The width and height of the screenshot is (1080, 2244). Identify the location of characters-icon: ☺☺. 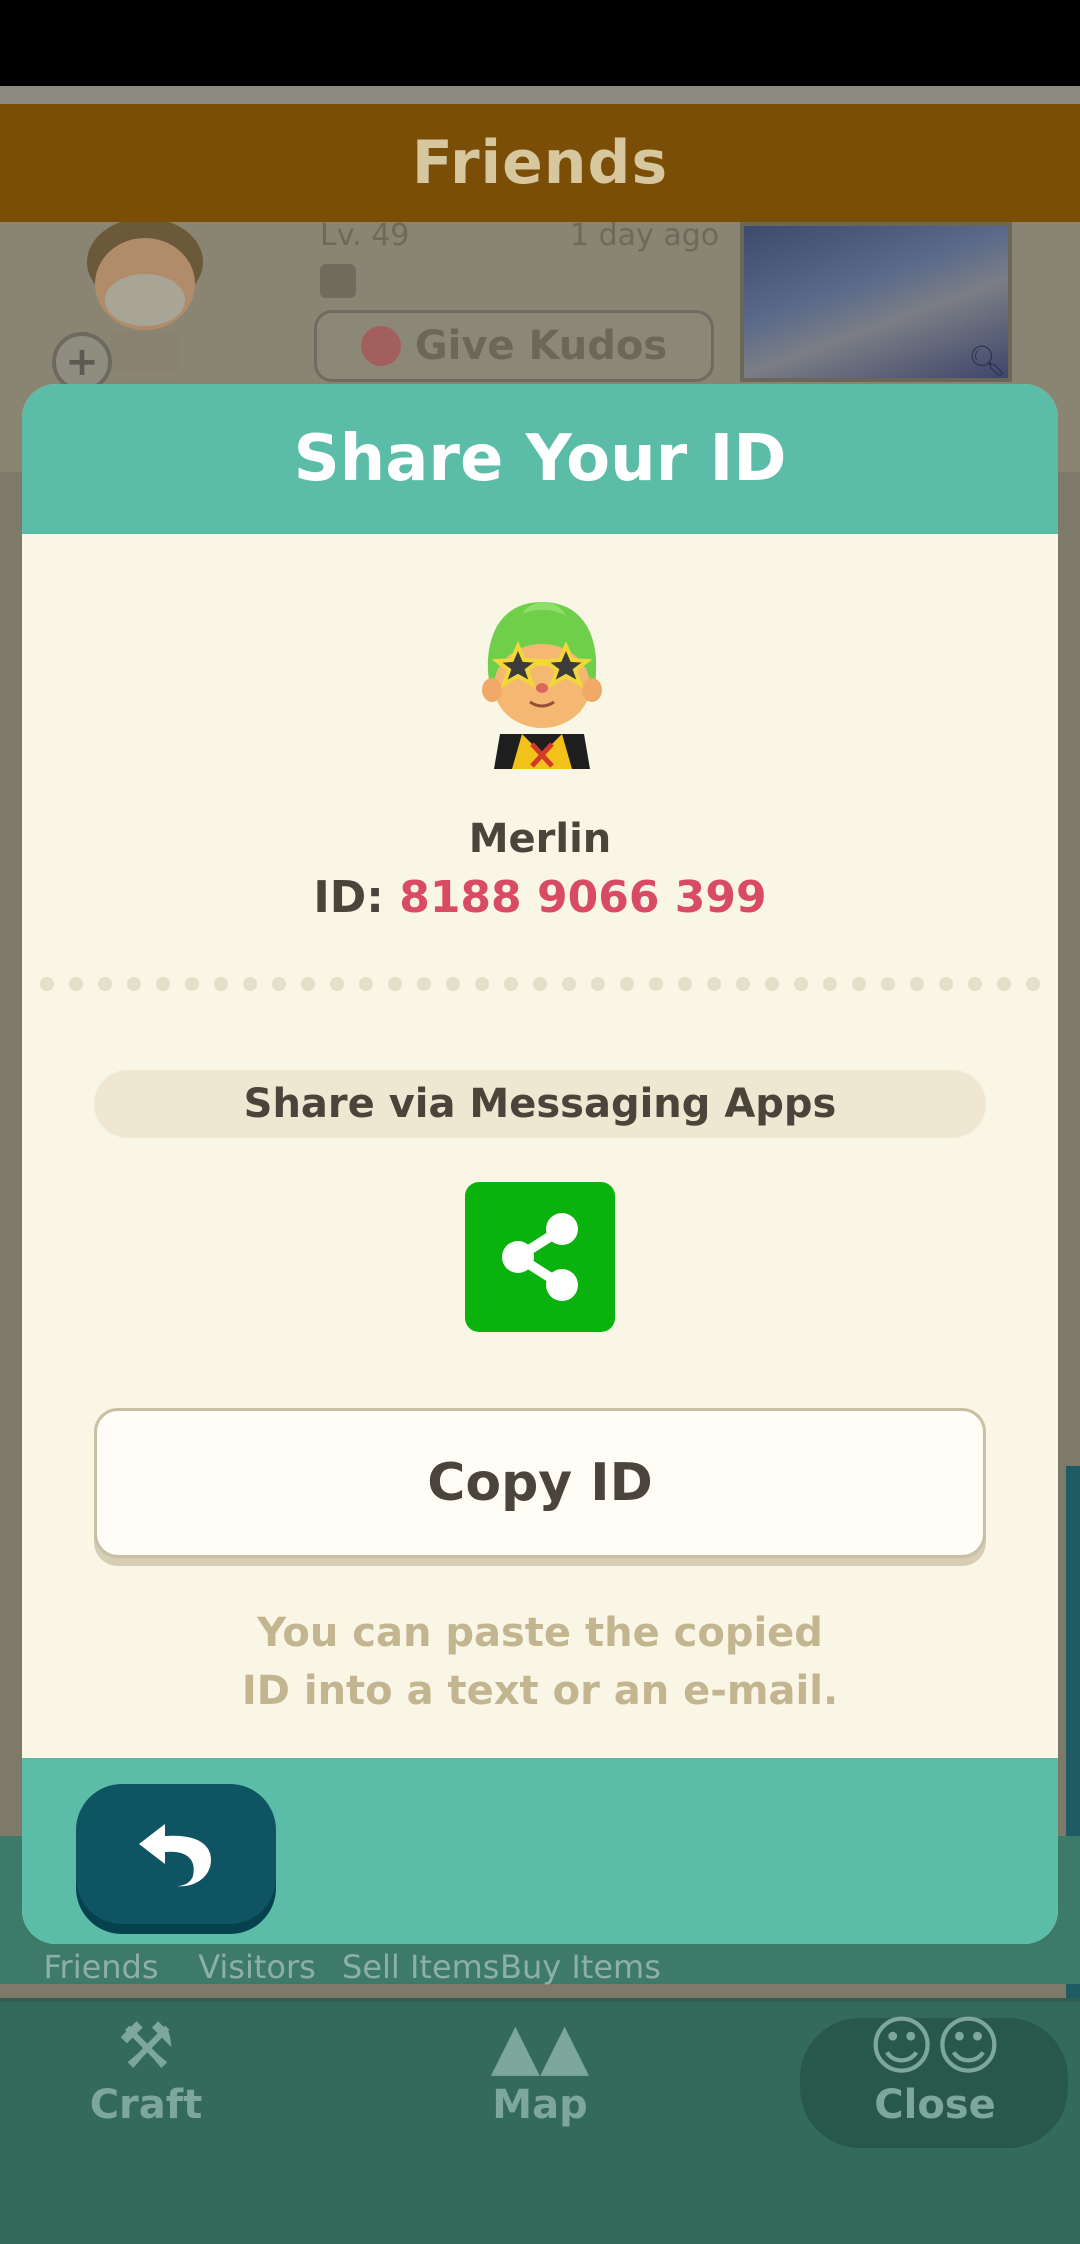
(935, 2047).